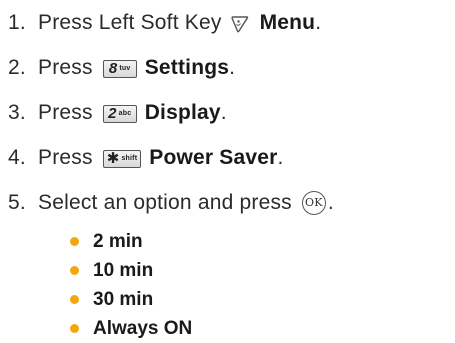 This screenshot has width=455, height=343. What do you see at coordinates (123, 270) in the screenshot?
I see `option-label: 10 min` at bounding box center [123, 270].